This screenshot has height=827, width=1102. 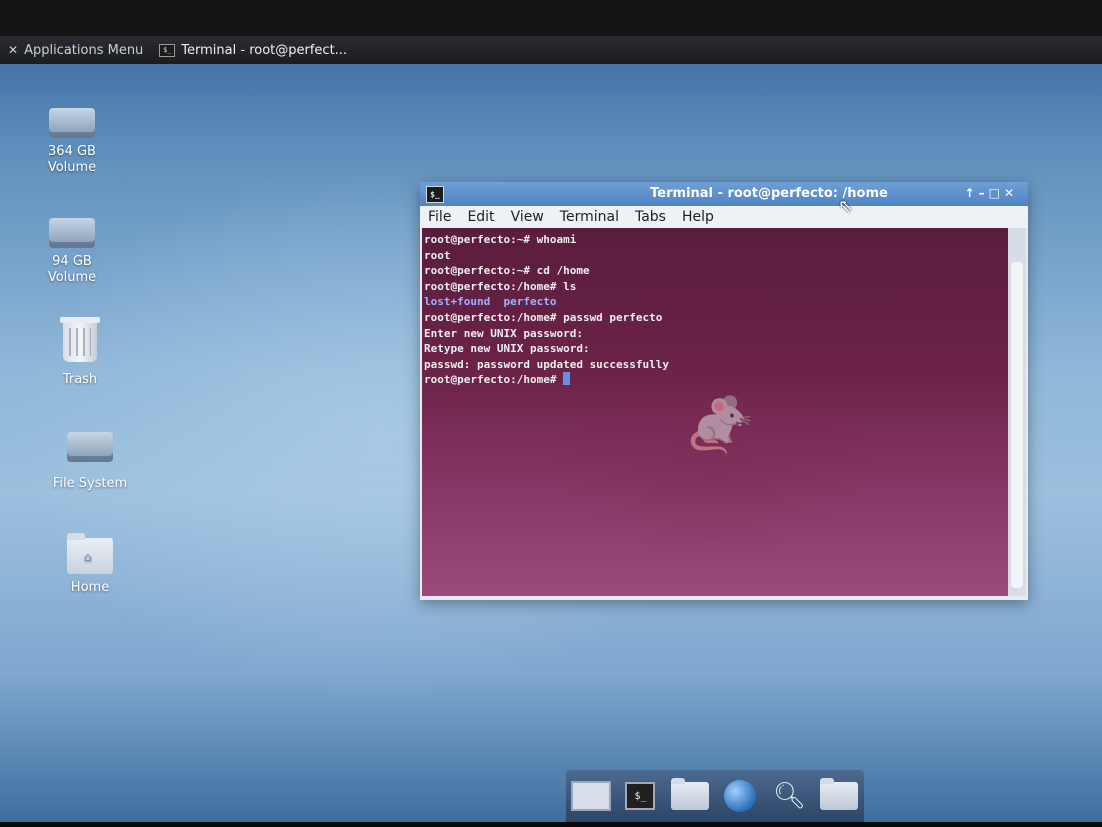 What do you see at coordinates (500, 286) in the screenshot?
I see `terminal-line: root@perfecto:/home# ls` at bounding box center [500, 286].